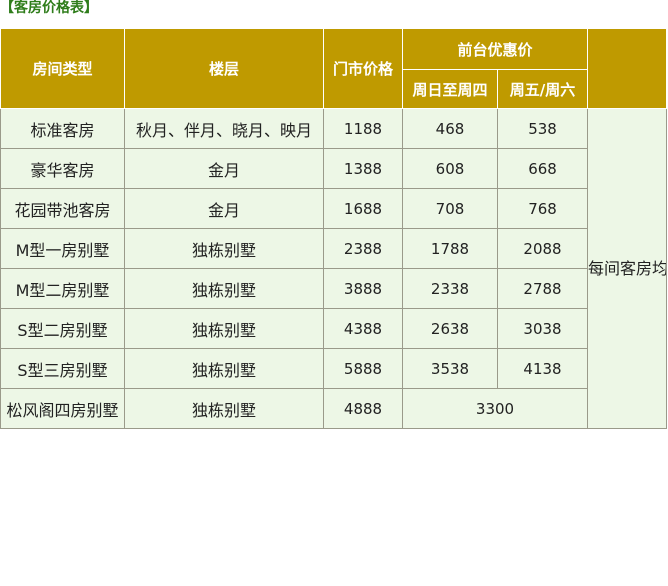 The height and width of the screenshot is (586, 668). Describe the element at coordinates (450, 168) in the screenshot. I see `sun-thu-price-cell: 608` at that location.